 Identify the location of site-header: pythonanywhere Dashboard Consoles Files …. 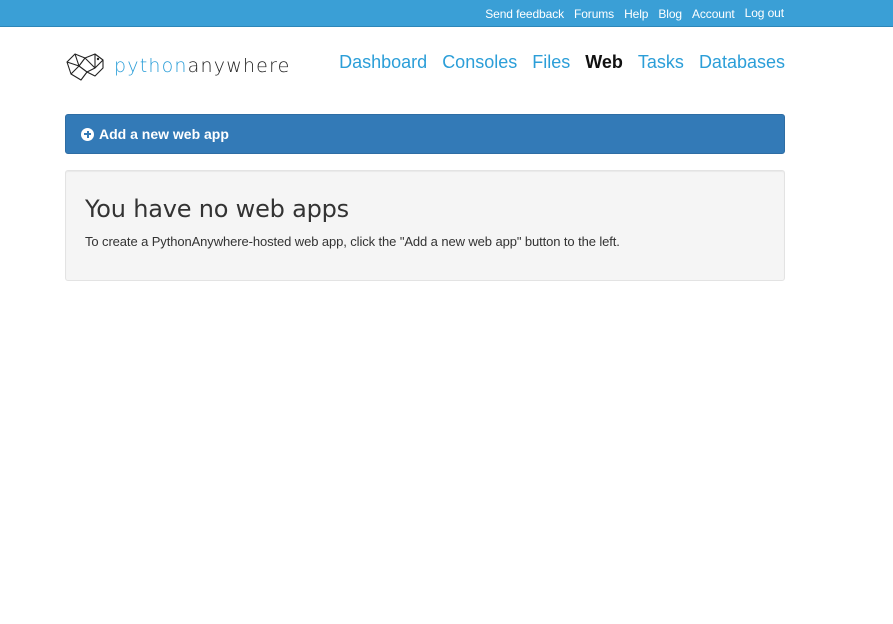
(425, 66).